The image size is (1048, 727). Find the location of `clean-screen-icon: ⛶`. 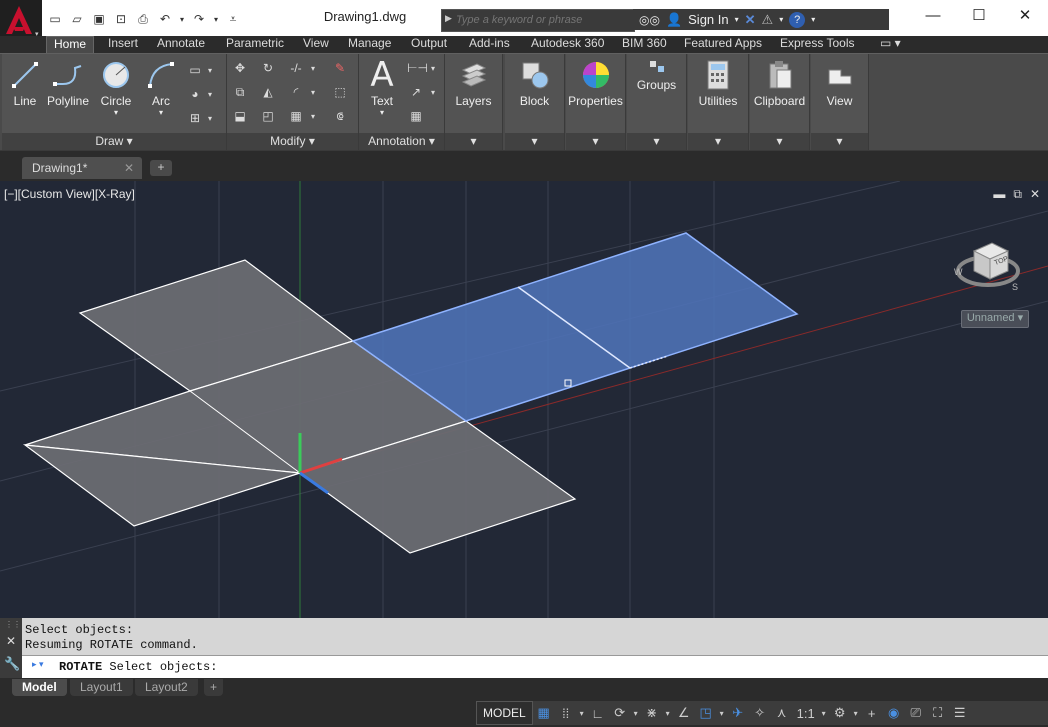

clean-screen-icon: ⛶ is located at coordinates (938, 713).